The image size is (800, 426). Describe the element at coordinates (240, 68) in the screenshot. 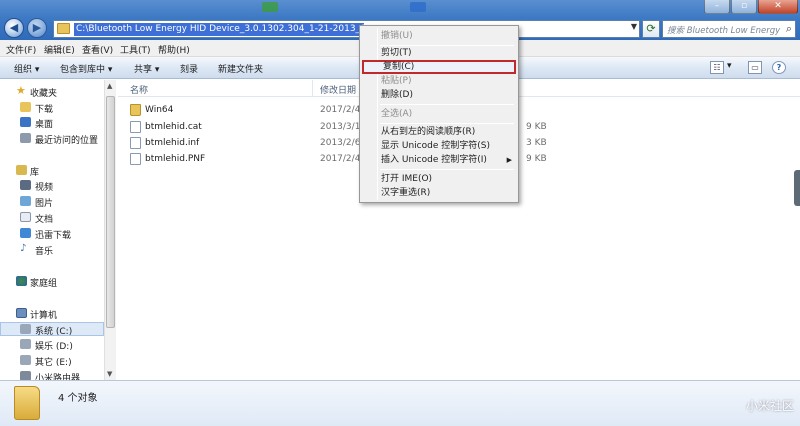

I see `new-folder-button: 新建文件夹` at that location.